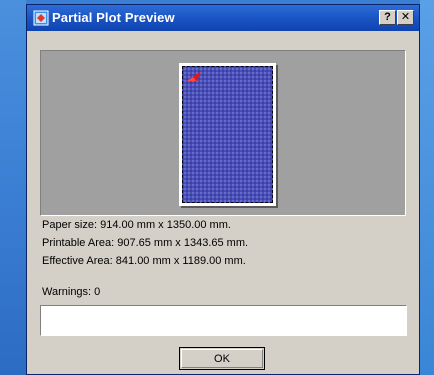 The image size is (434, 375). I want to click on ok-button-label: OK, so click(222, 358).